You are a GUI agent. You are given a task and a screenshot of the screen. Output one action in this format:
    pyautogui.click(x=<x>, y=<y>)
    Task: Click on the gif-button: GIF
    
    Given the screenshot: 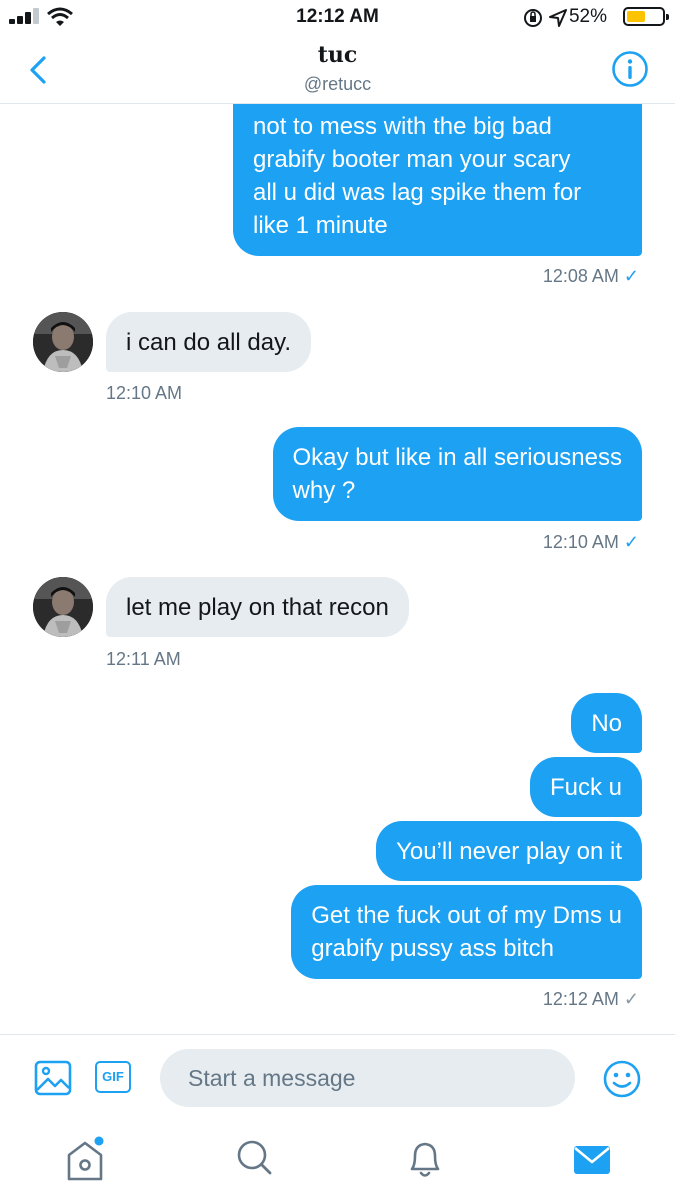 What is the action you would take?
    pyautogui.click(x=113, y=1077)
    